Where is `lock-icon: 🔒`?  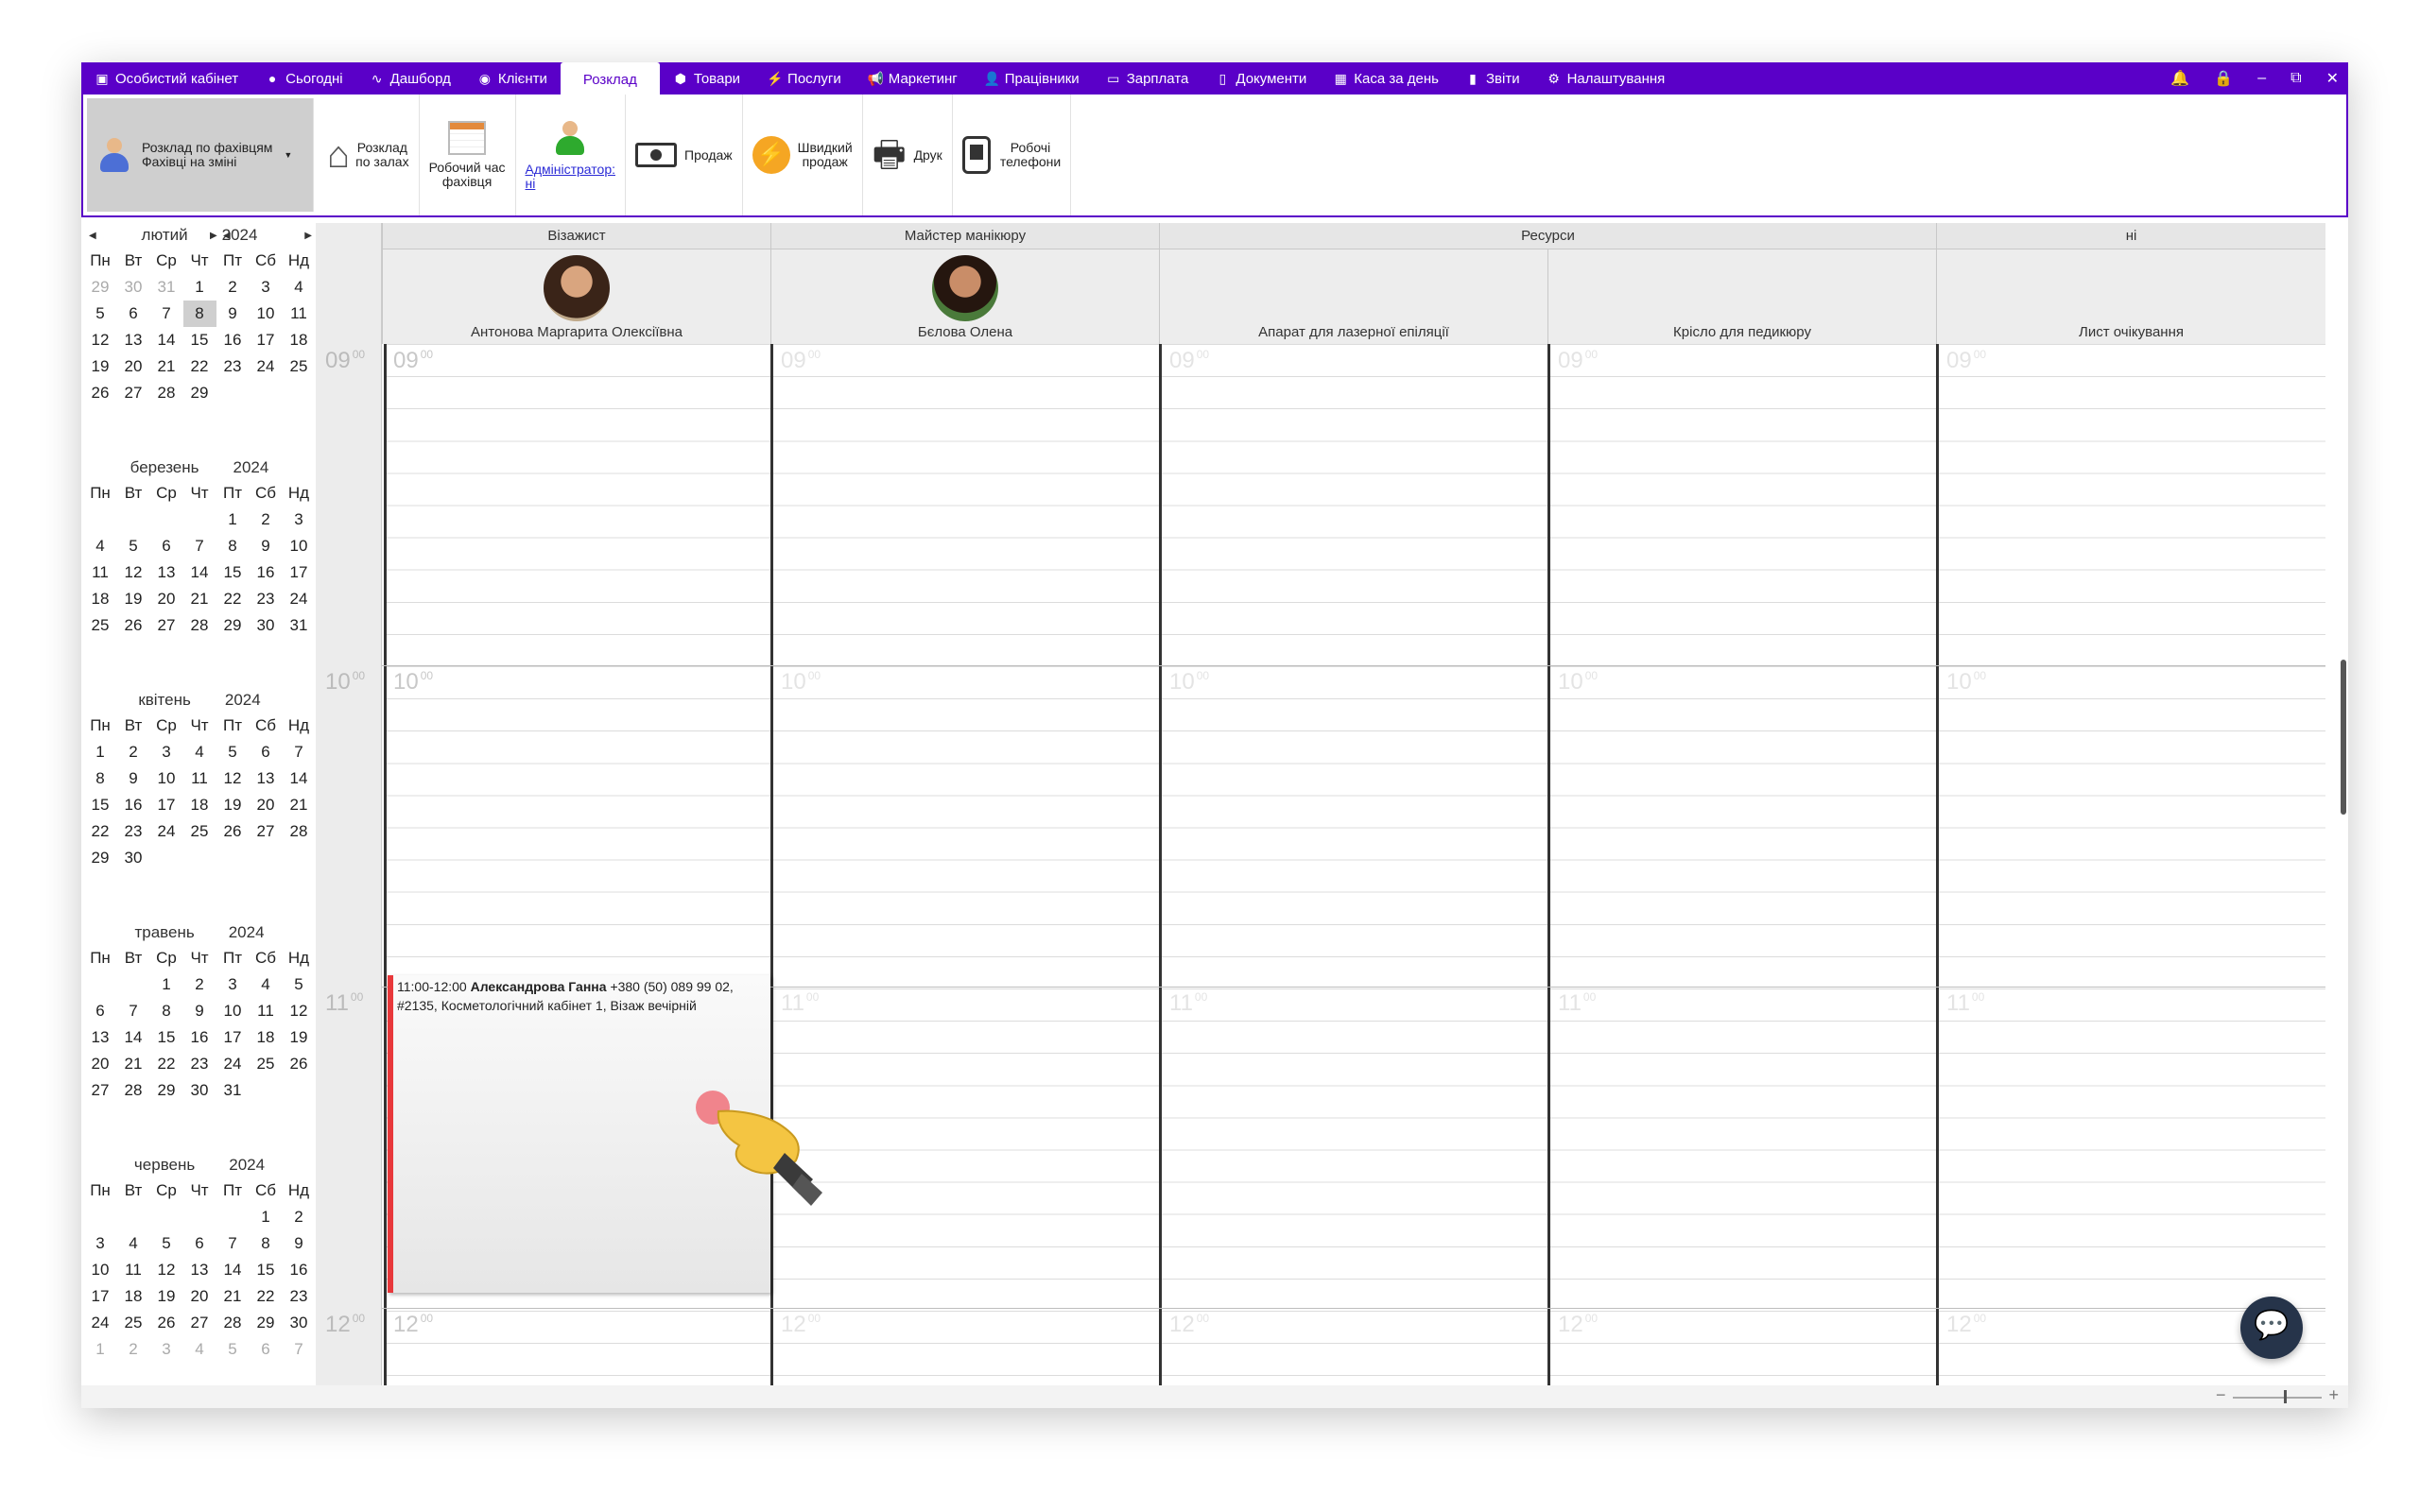 lock-icon: 🔒 is located at coordinates (2224, 78).